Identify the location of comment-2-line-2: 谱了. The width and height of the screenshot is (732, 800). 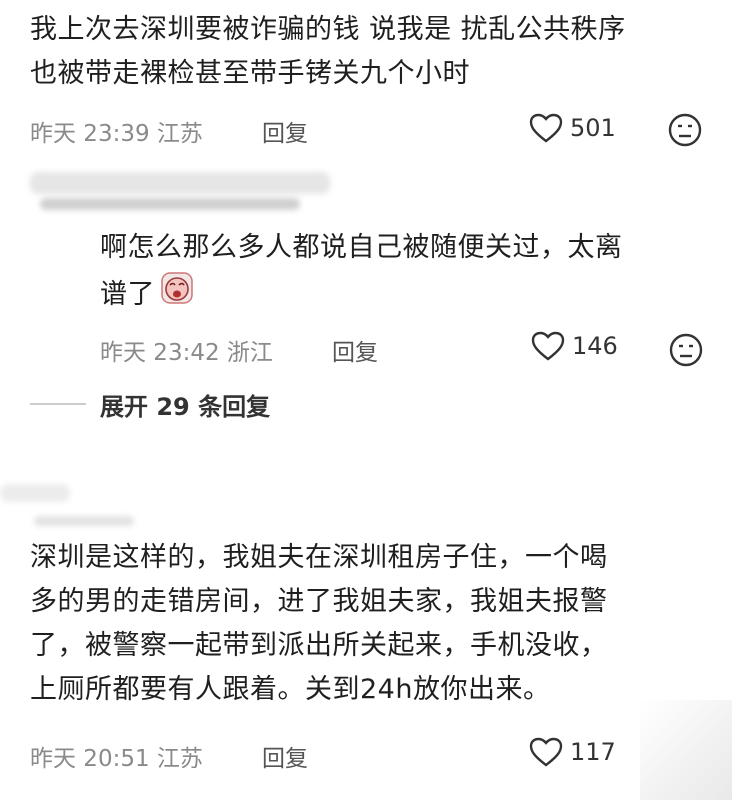
(127, 294).